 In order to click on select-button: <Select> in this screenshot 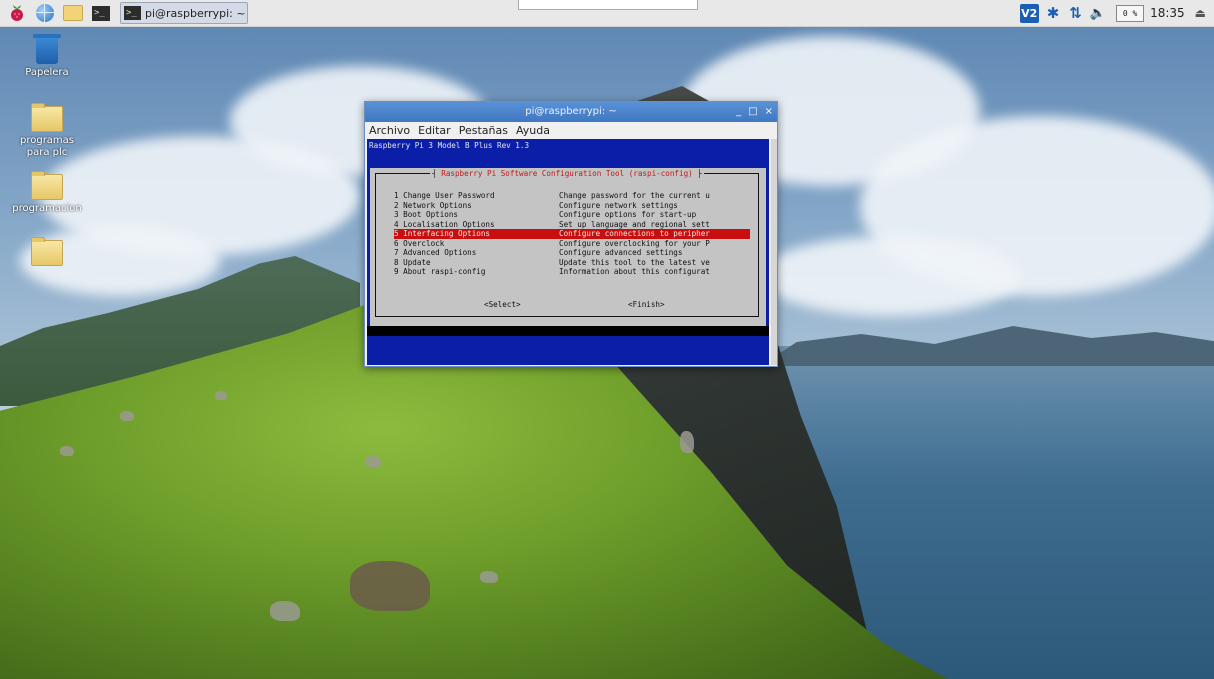, I will do `click(502, 304)`.